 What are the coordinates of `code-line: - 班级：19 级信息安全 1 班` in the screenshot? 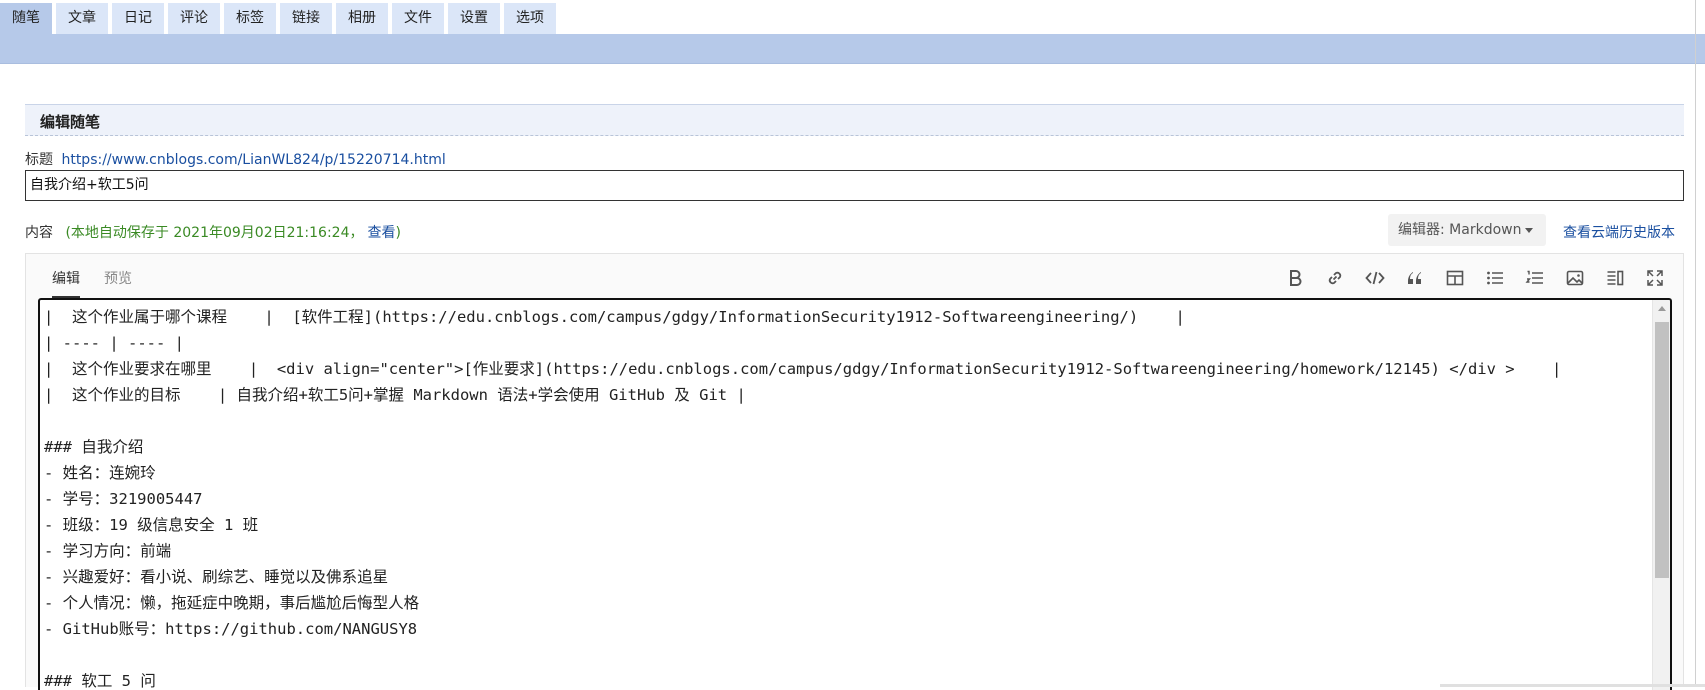 It's located at (151, 525).